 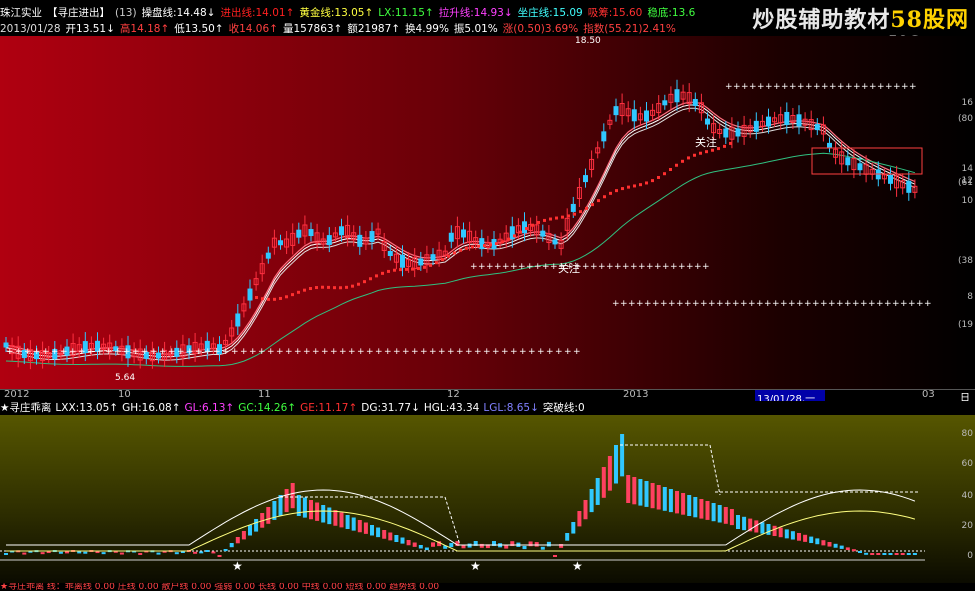 What do you see at coordinates (370, 521) in the screenshot?
I see `dashed-guide` at bounding box center [370, 521].